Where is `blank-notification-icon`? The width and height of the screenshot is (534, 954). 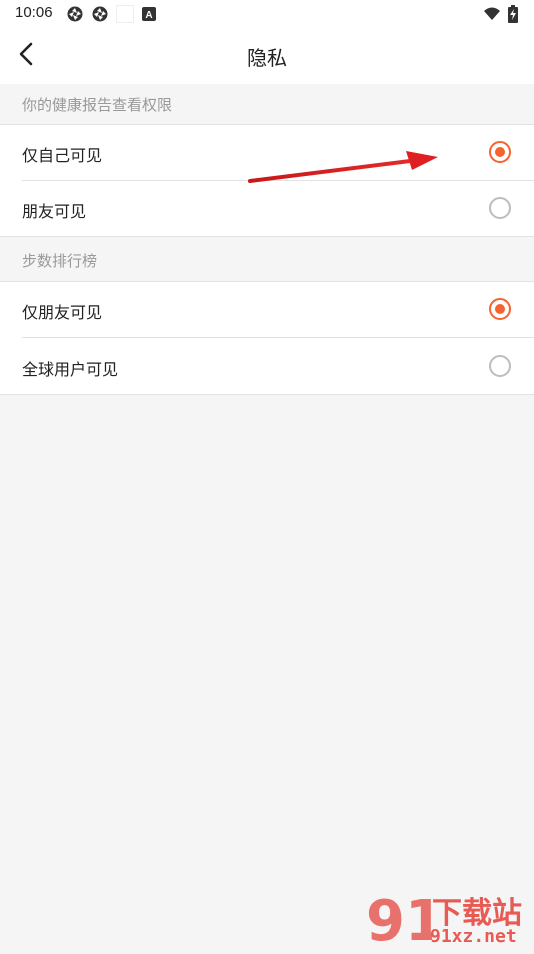 blank-notification-icon is located at coordinates (125, 14).